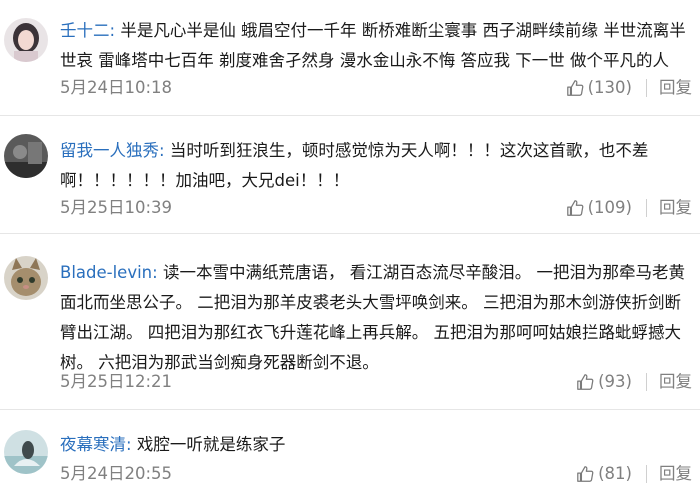  What do you see at coordinates (116, 381) in the screenshot?
I see `comment-timestamp: 5月25日12:21` at bounding box center [116, 381].